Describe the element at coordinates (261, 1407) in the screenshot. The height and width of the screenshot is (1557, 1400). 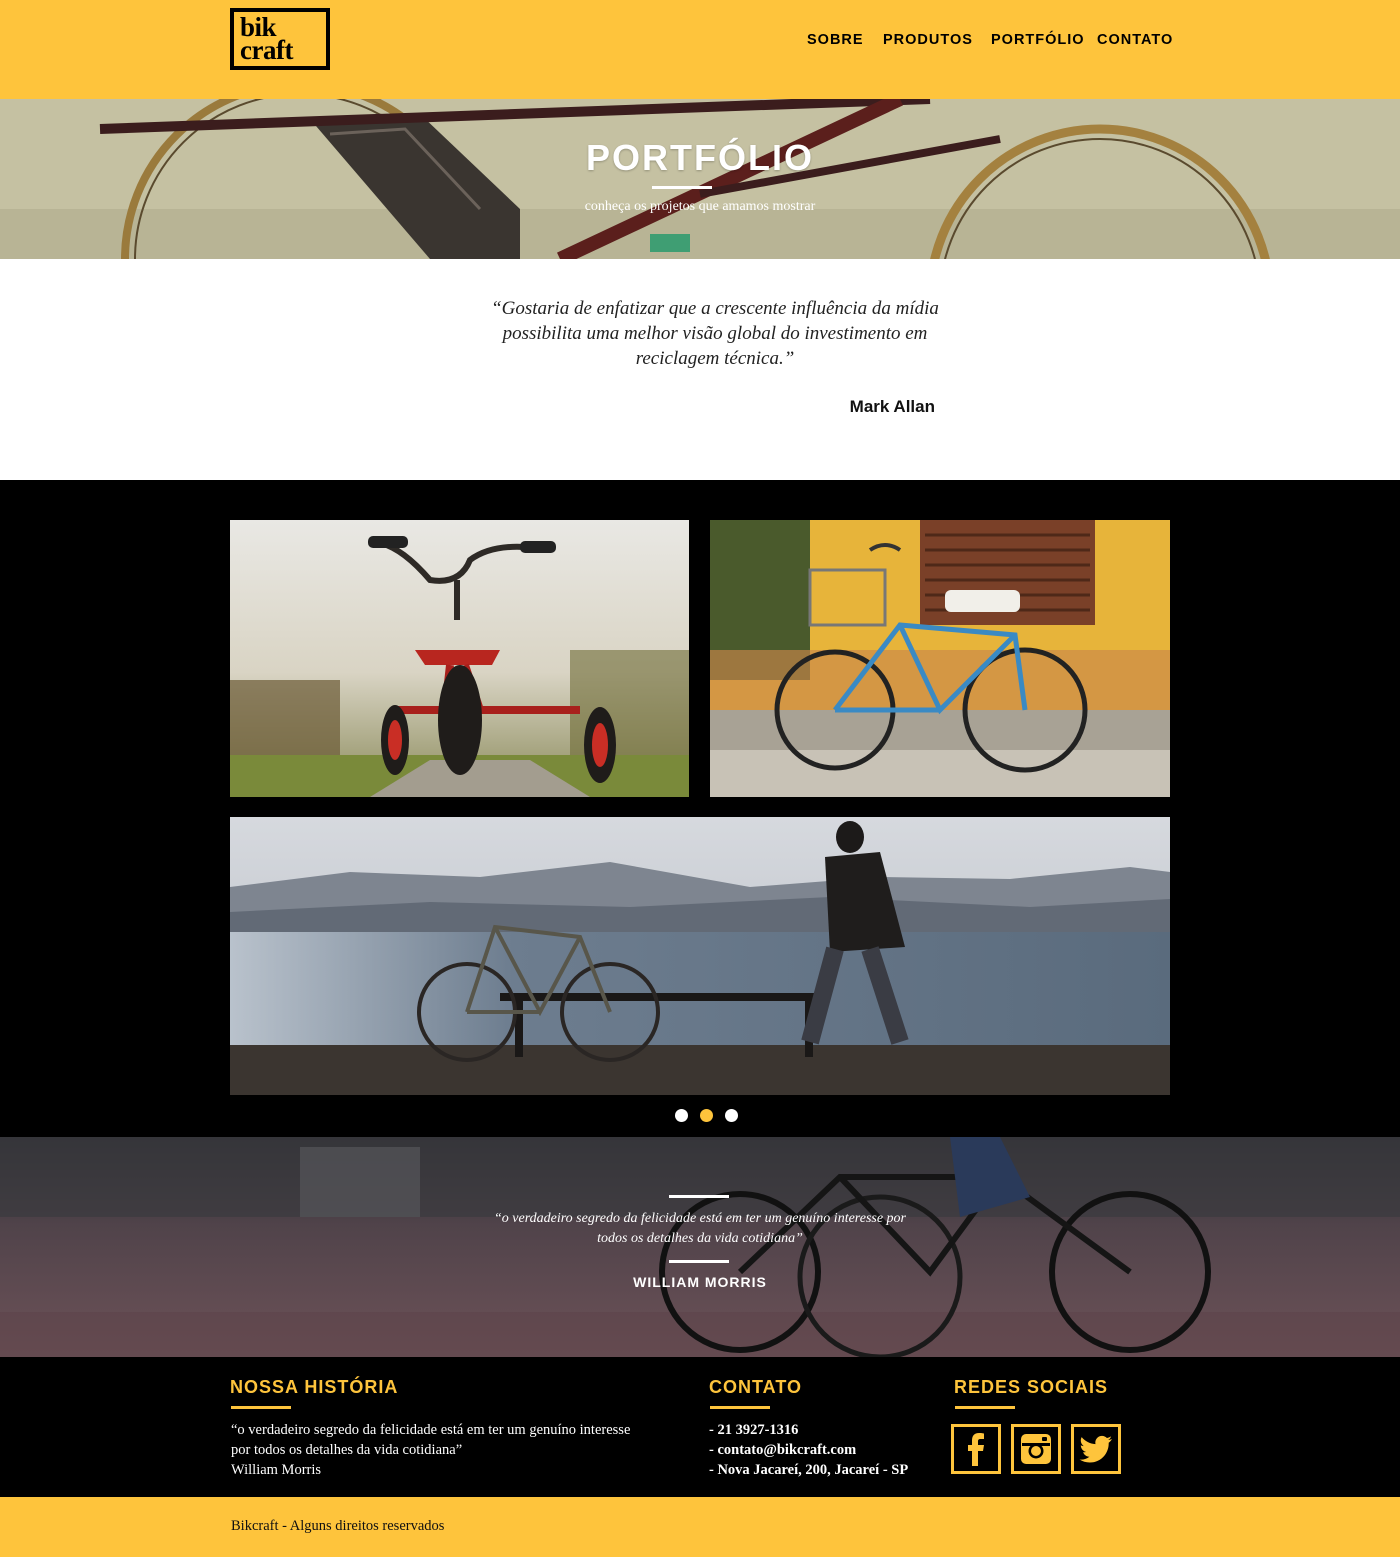
I see `footer-history-divider` at that location.